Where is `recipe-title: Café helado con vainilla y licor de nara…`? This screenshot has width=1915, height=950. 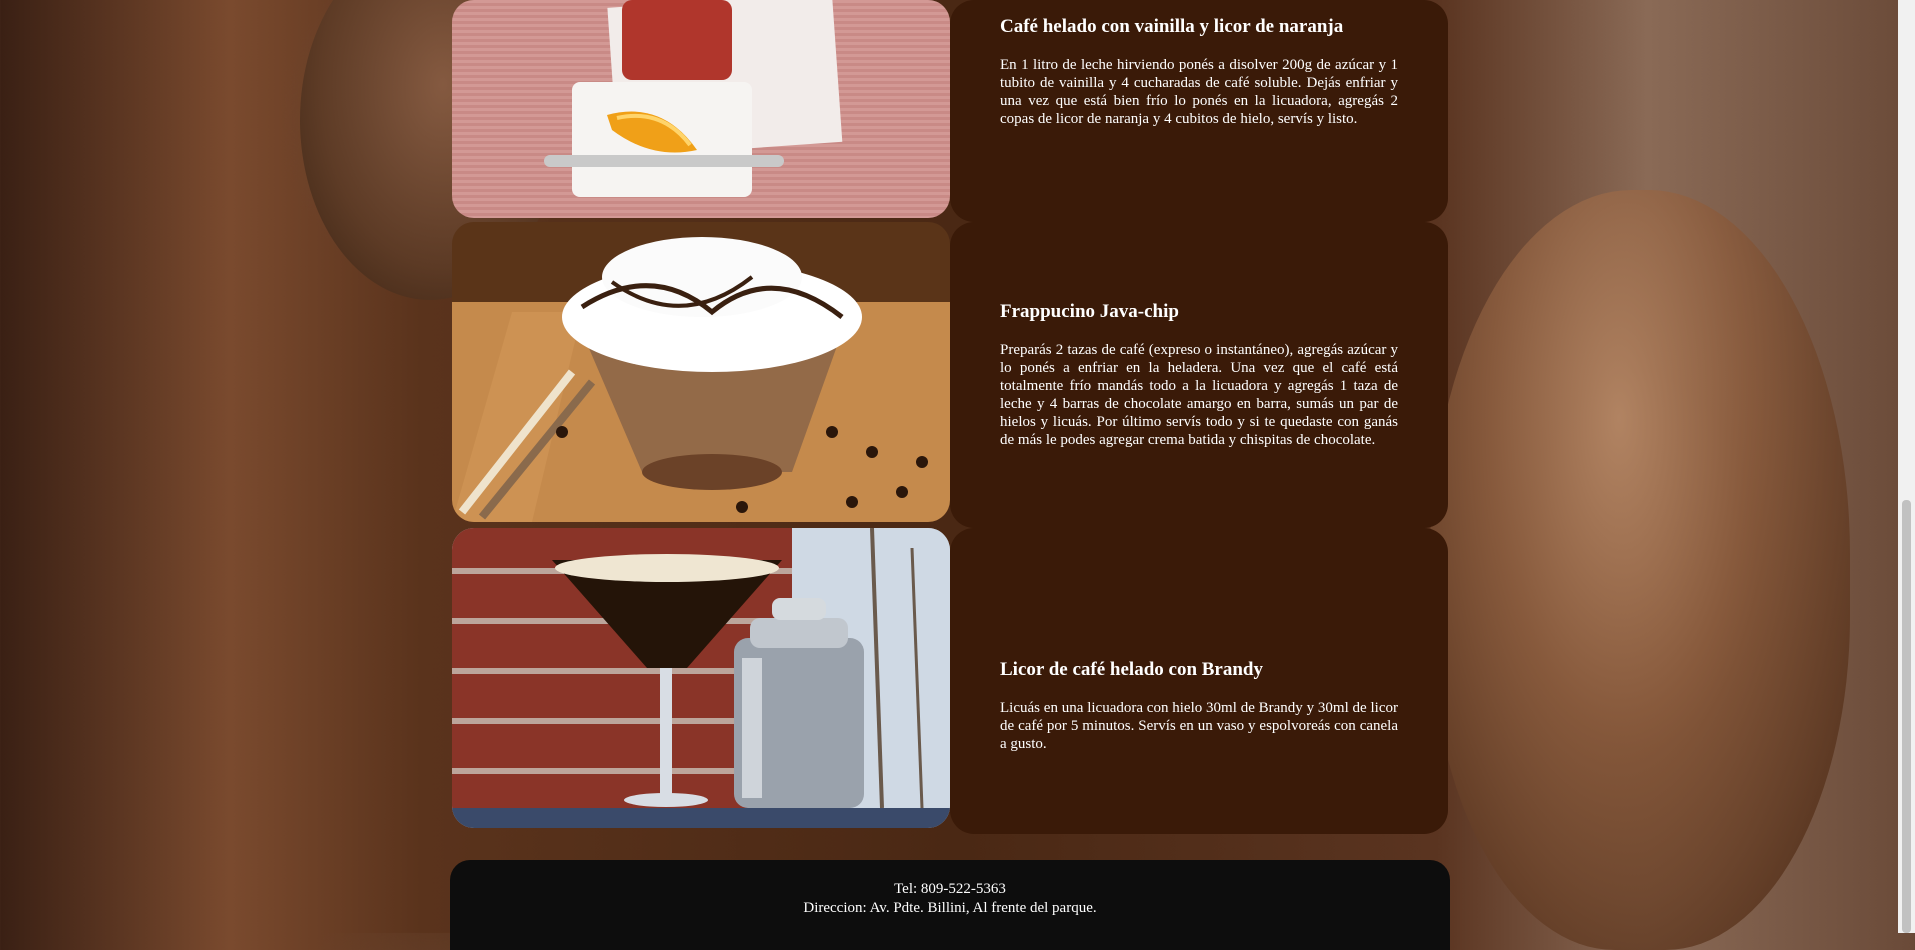 recipe-title: Café helado con vainilla y licor de nara… is located at coordinates (1172, 26).